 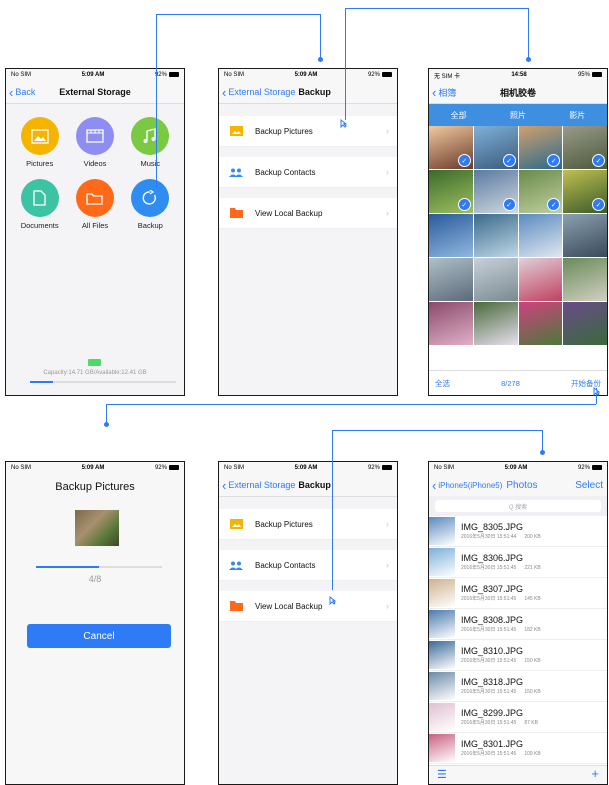 I want to click on file-row: IMG_8308.JPG2016年5月30日 15:51:45182 KB, so click(x=518, y=624).